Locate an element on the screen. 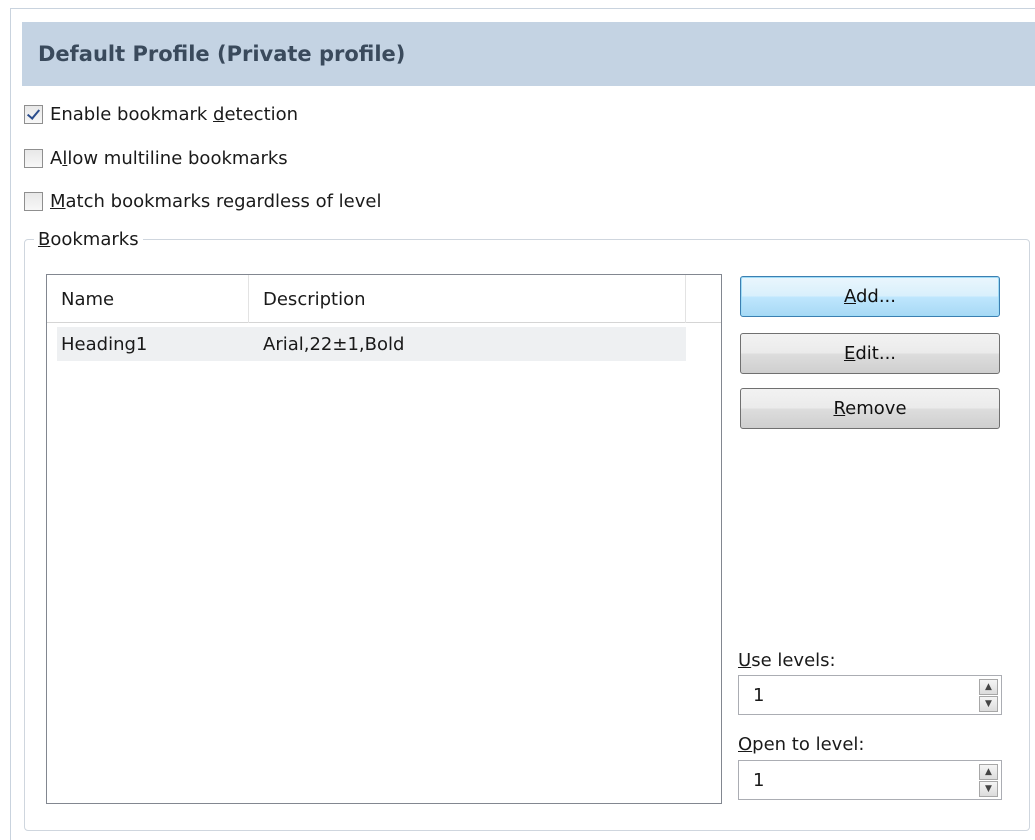 The image size is (1035, 840). checkbox-checked-icon is located at coordinates (33, 114).